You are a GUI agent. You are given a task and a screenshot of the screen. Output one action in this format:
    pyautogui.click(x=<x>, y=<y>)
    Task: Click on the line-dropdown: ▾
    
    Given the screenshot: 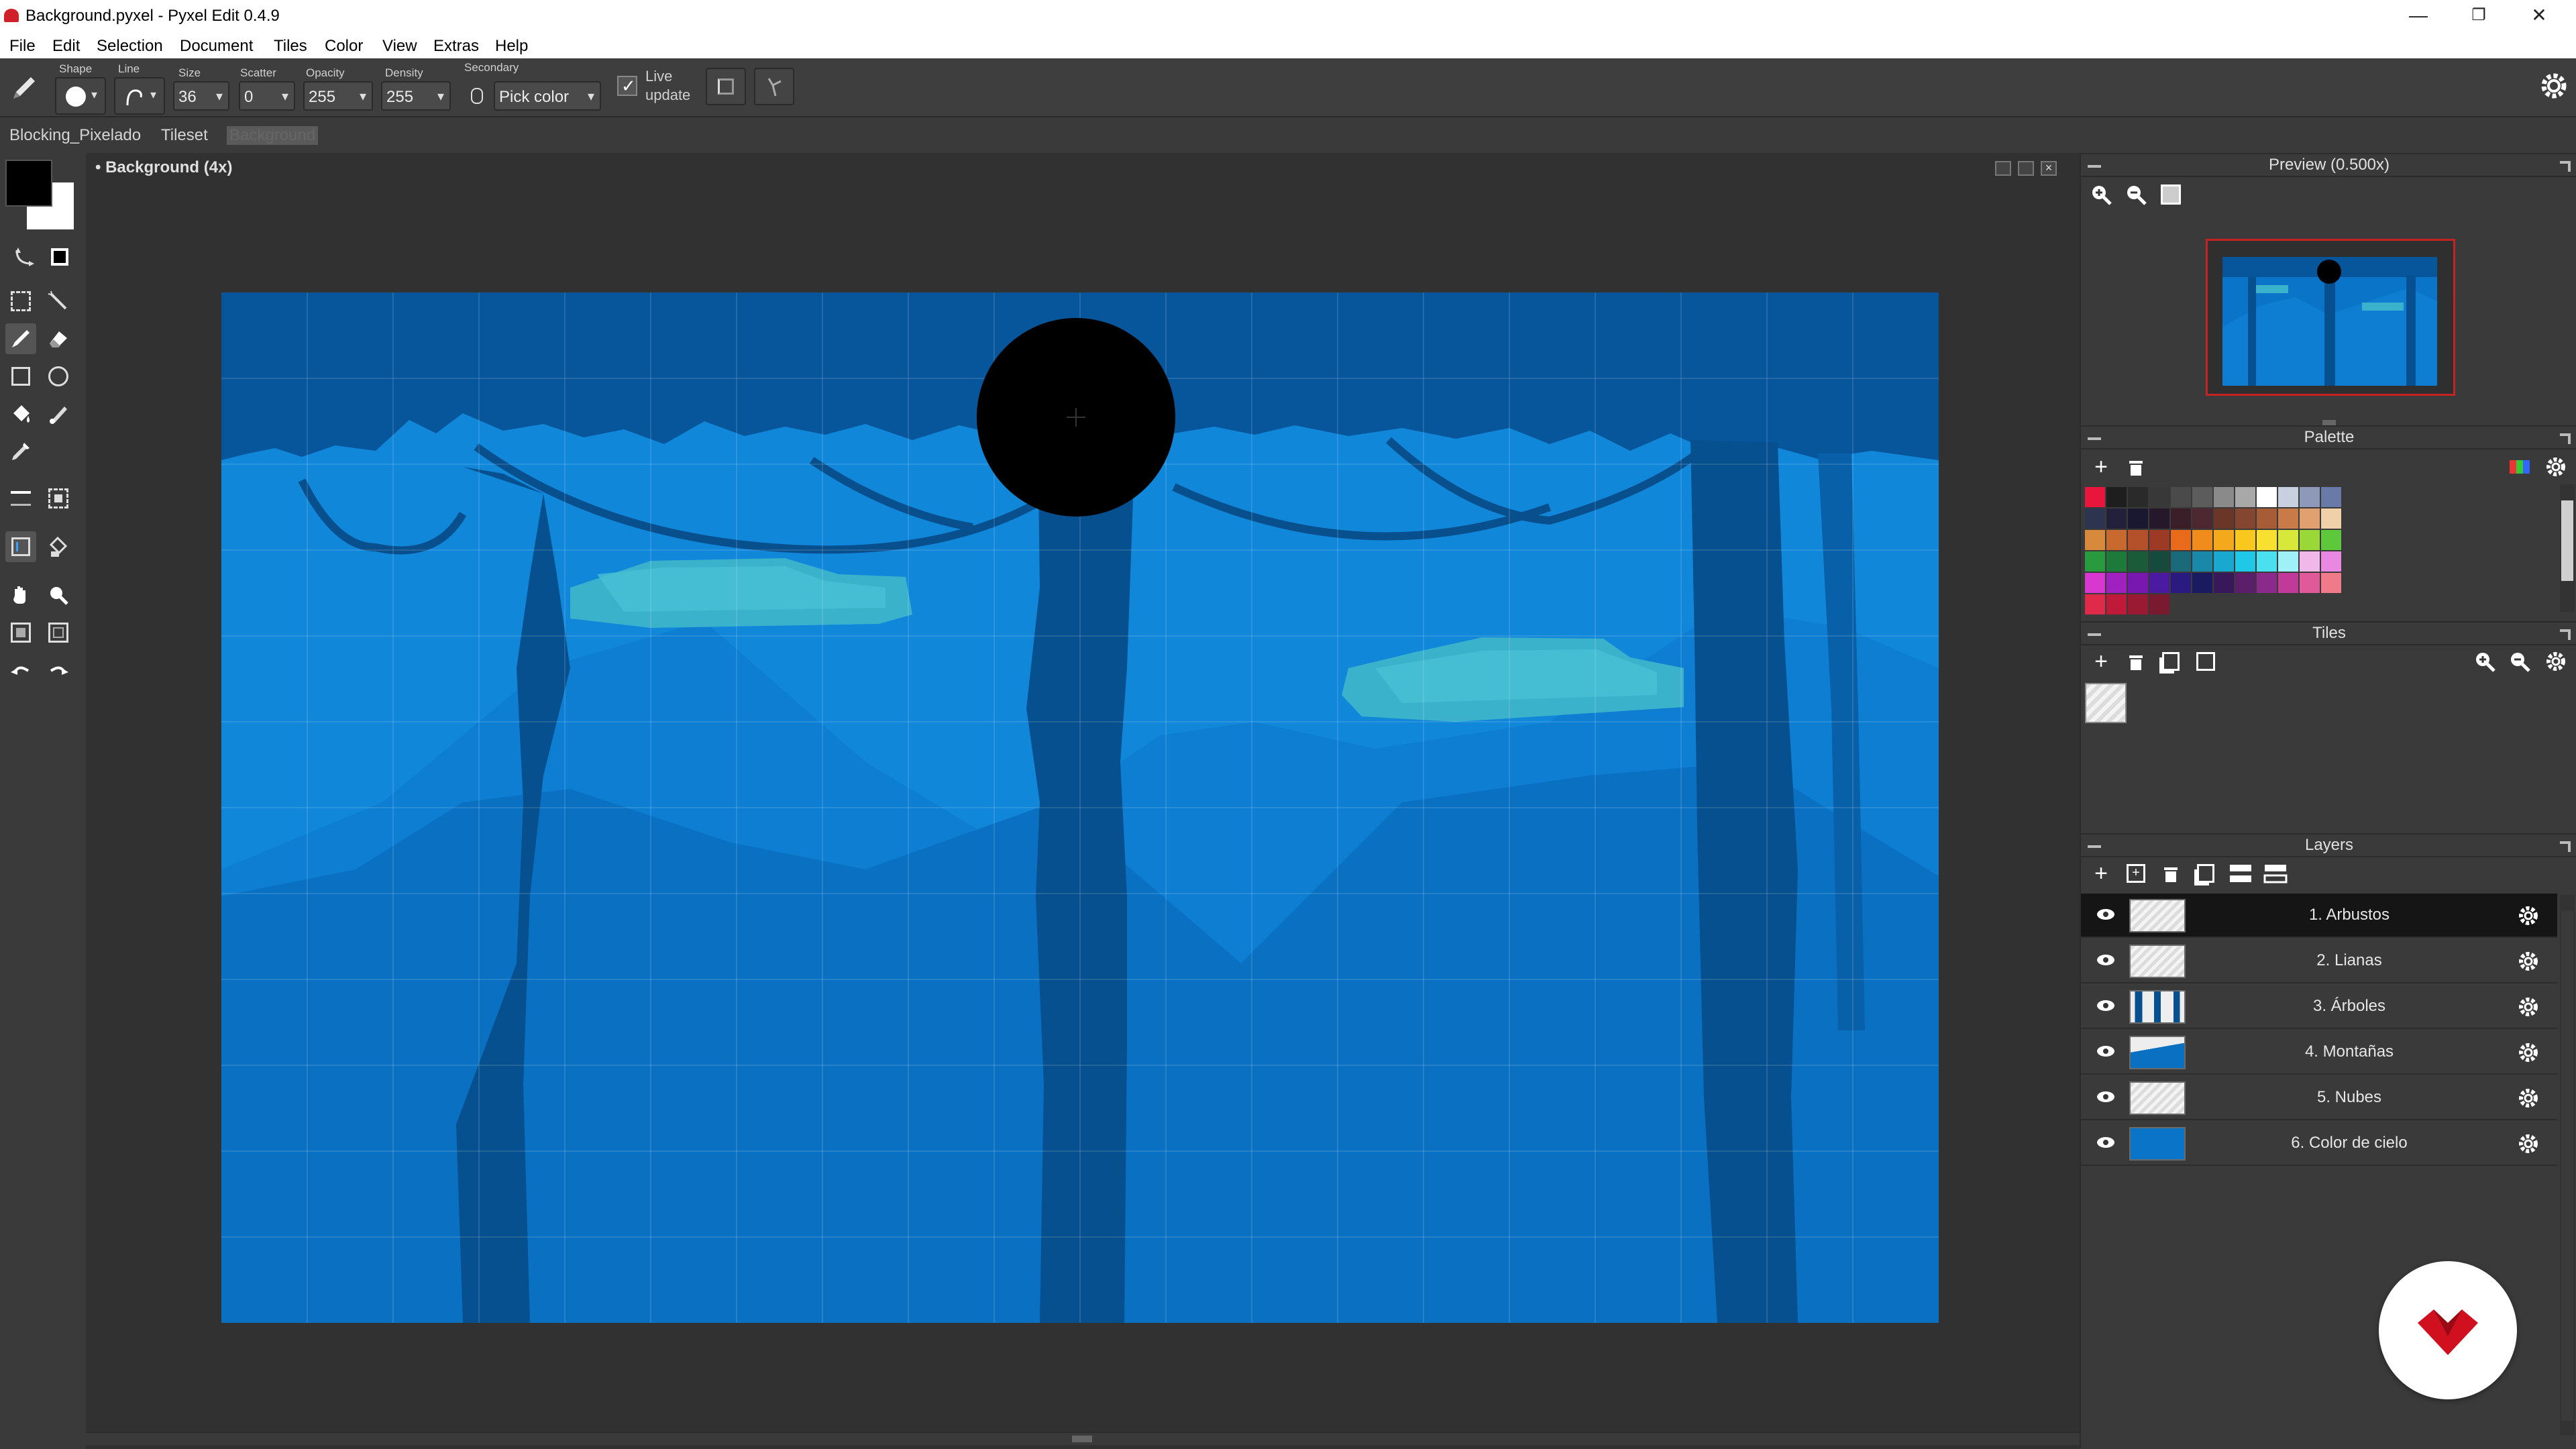 What is the action you would take?
    pyautogui.click(x=139, y=96)
    